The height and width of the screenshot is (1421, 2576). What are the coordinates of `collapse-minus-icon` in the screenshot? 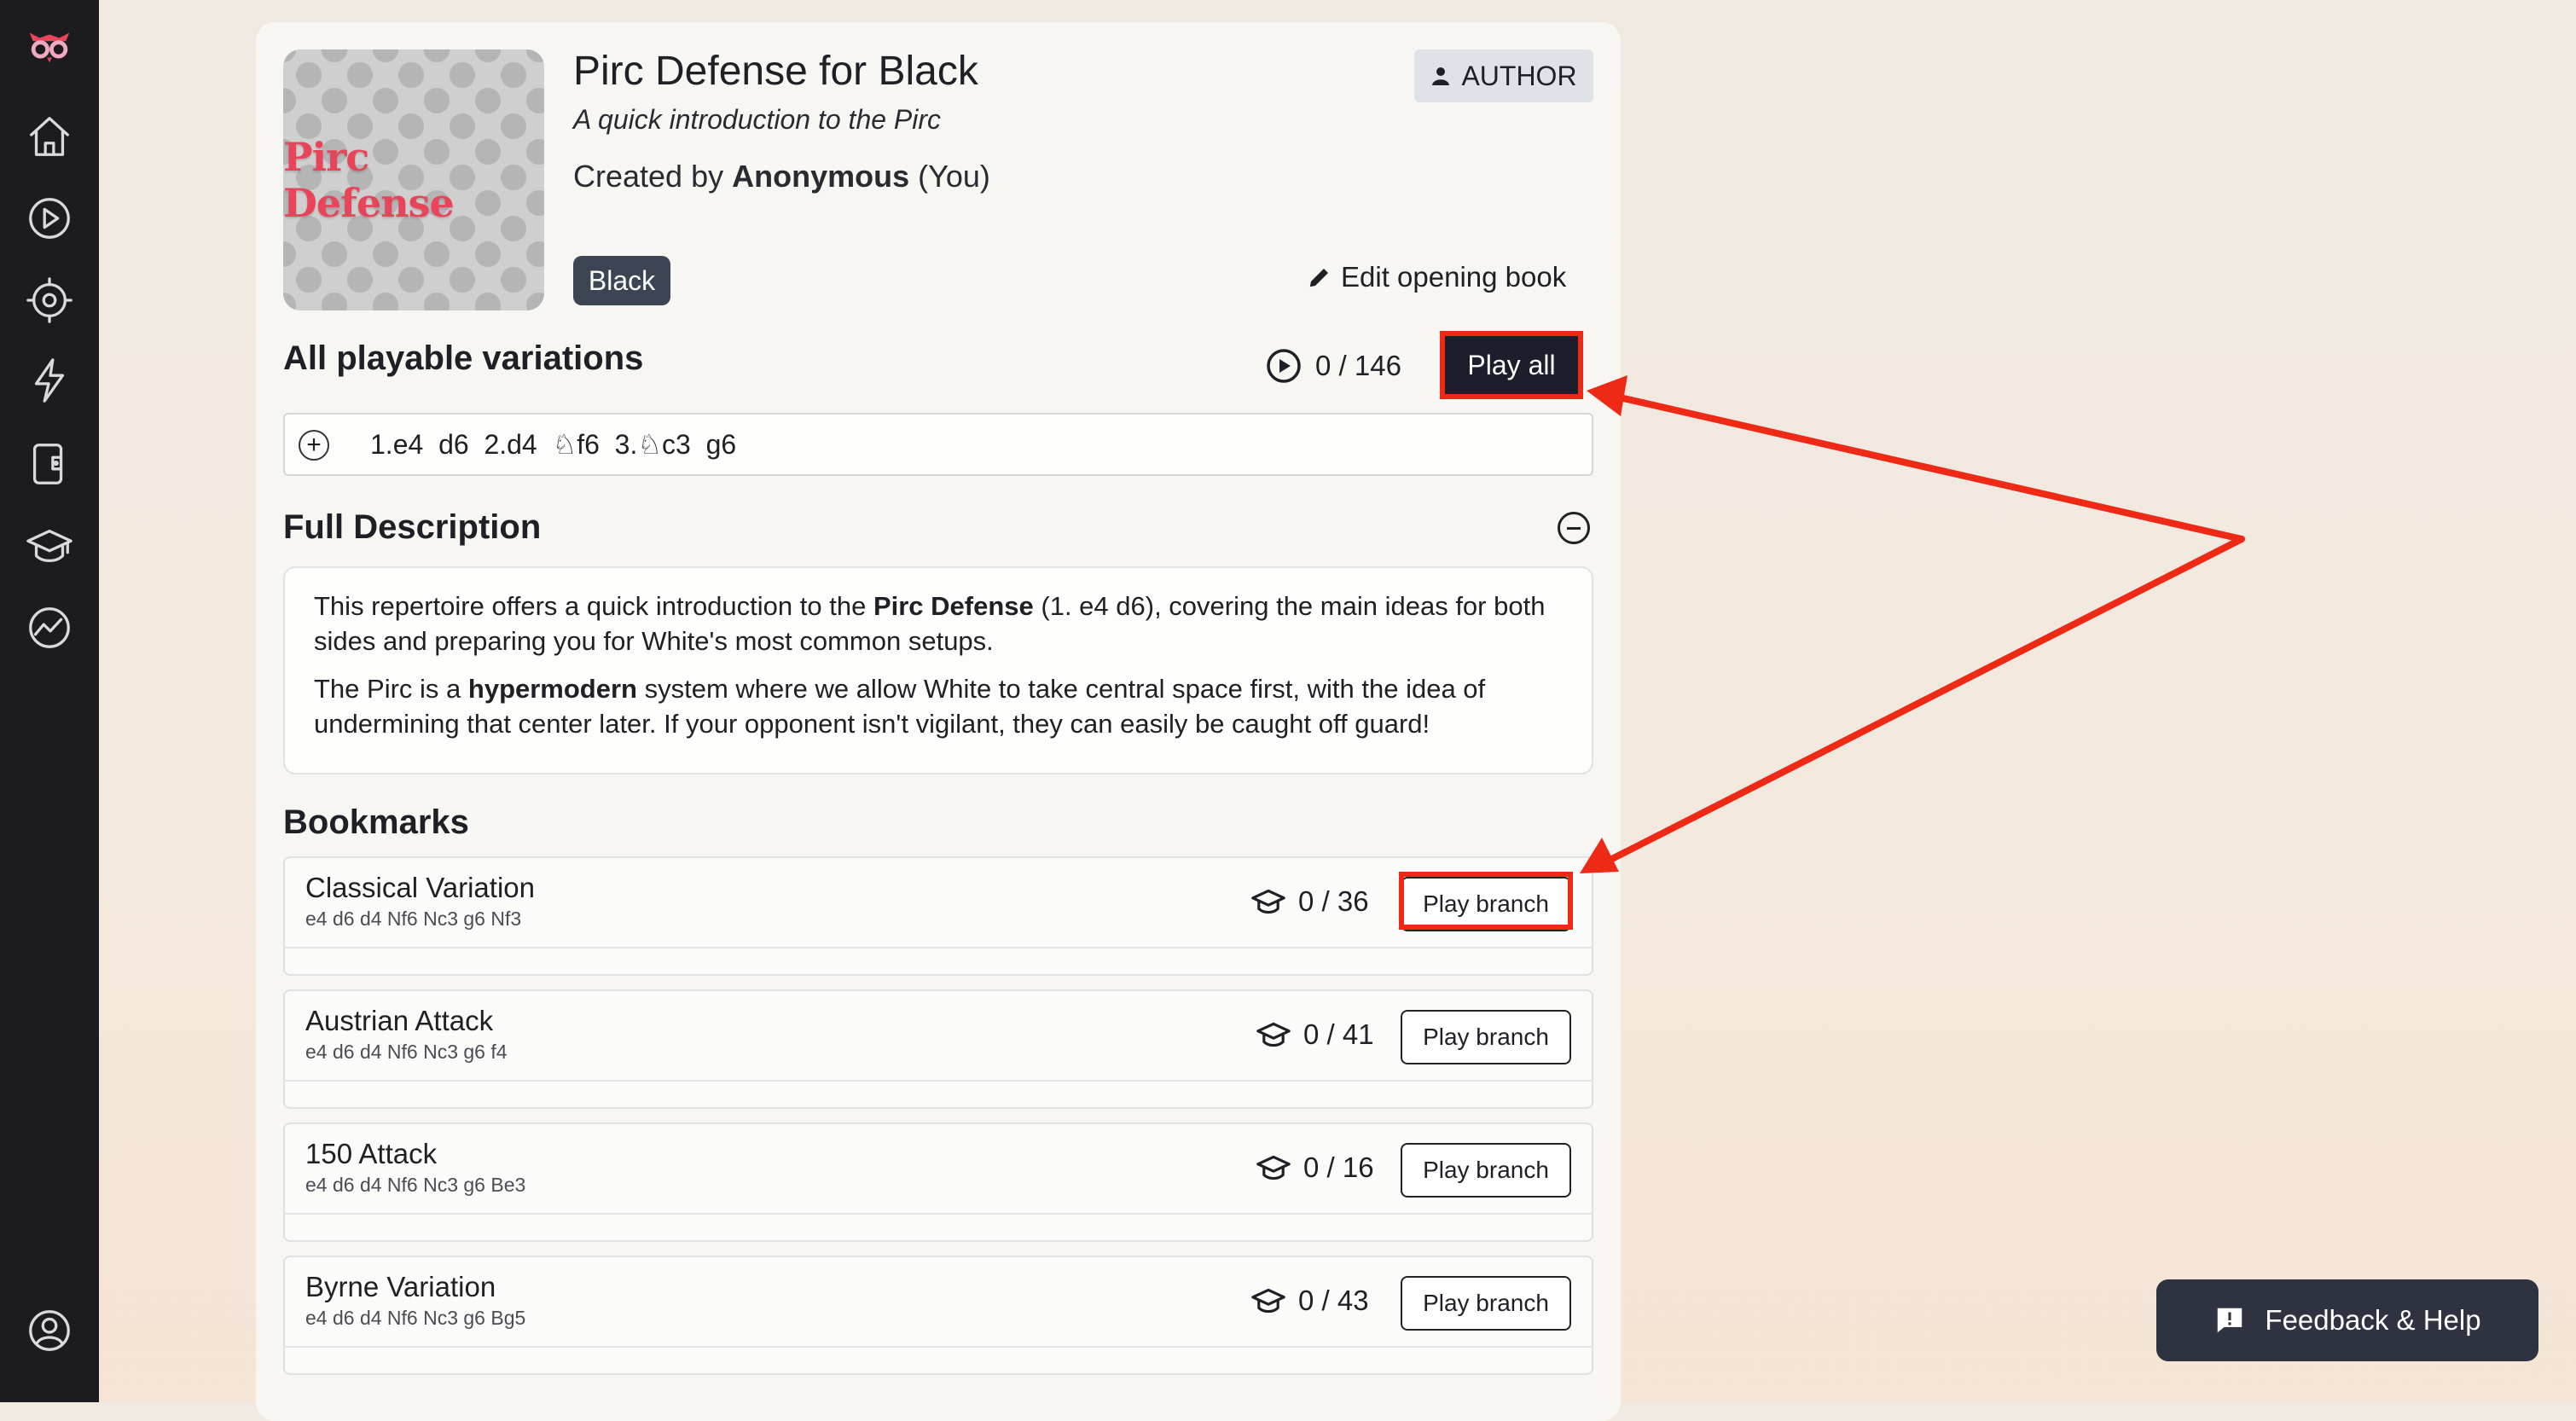 It's located at (1574, 528).